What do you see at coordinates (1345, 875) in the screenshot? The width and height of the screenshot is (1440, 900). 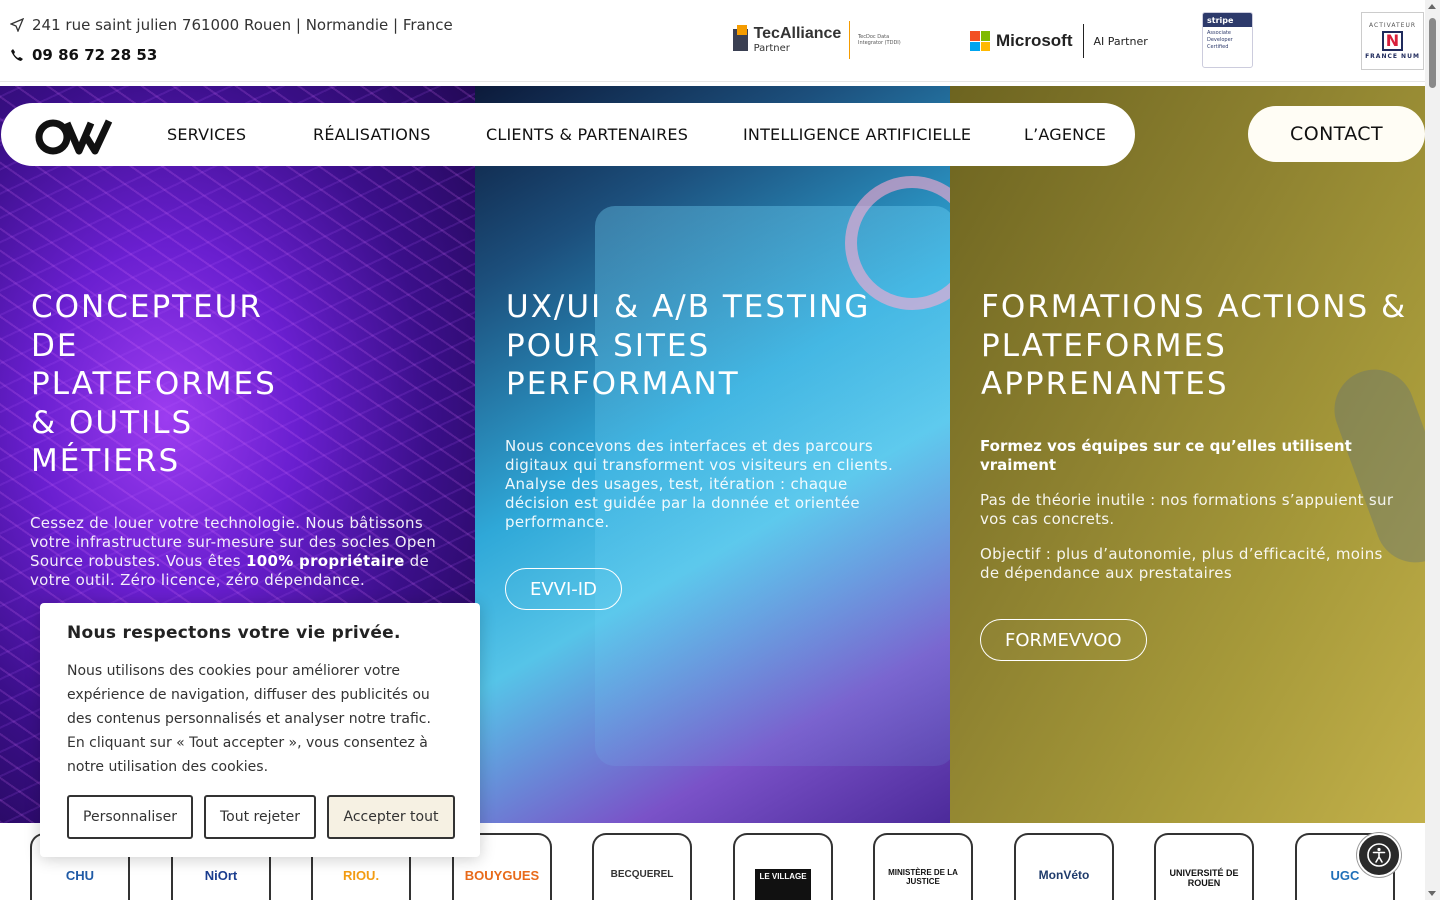 I see `client-logo: UGC` at bounding box center [1345, 875].